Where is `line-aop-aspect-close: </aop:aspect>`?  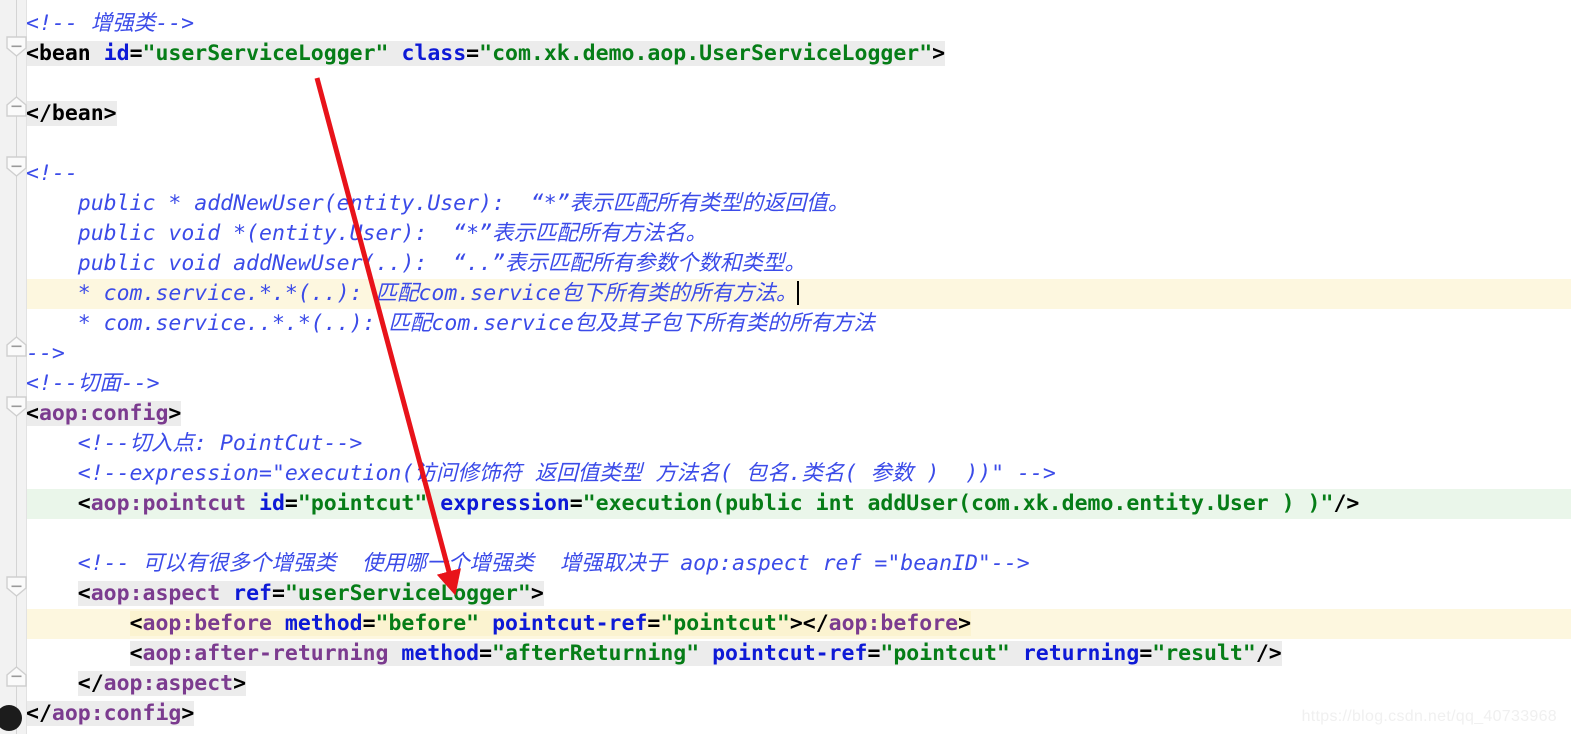 line-aop-aspect-close: </aop:aspect> is located at coordinates (798, 684).